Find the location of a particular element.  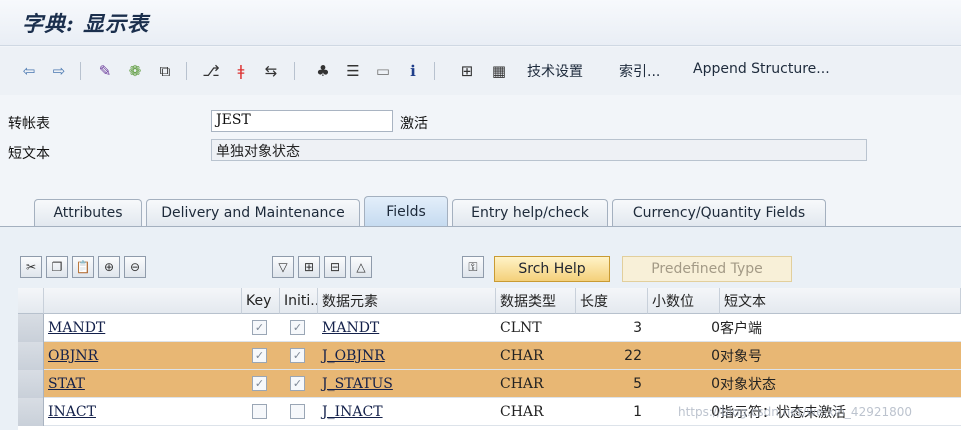

forward-arrow-icon: ⇨ is located at coordinates (59, 71).